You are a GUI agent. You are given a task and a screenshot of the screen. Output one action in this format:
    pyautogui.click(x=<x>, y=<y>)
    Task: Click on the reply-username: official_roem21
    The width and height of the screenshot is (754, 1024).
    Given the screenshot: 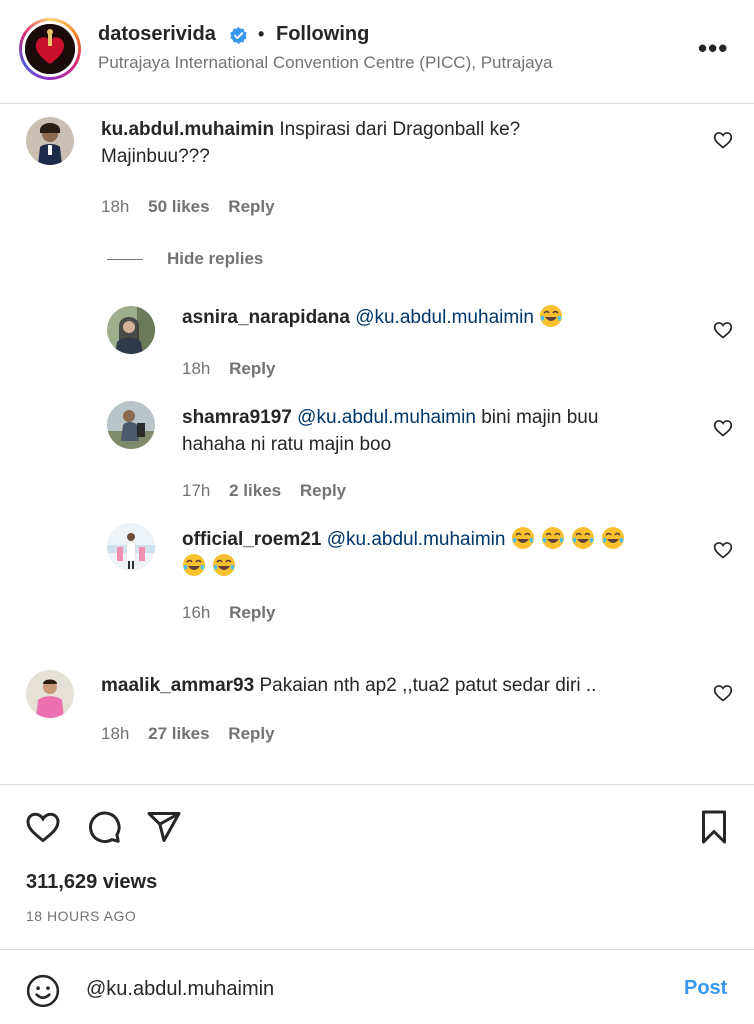 What is the action you would take?
    pyautogui.click(x=251, y=539)
    